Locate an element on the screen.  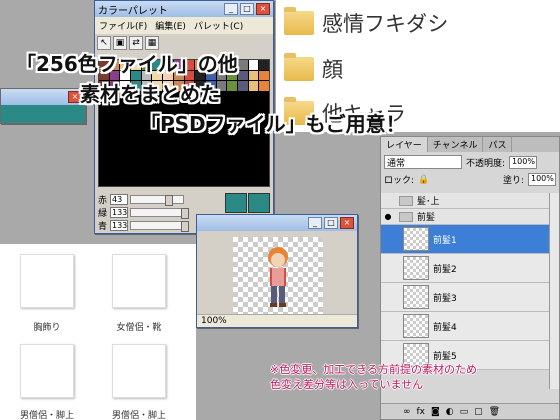
blue-slider is located at coordinates (159, 226).